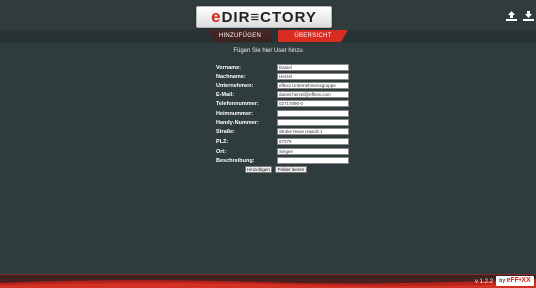  I want to click on footer-wave, so click(268, 283).